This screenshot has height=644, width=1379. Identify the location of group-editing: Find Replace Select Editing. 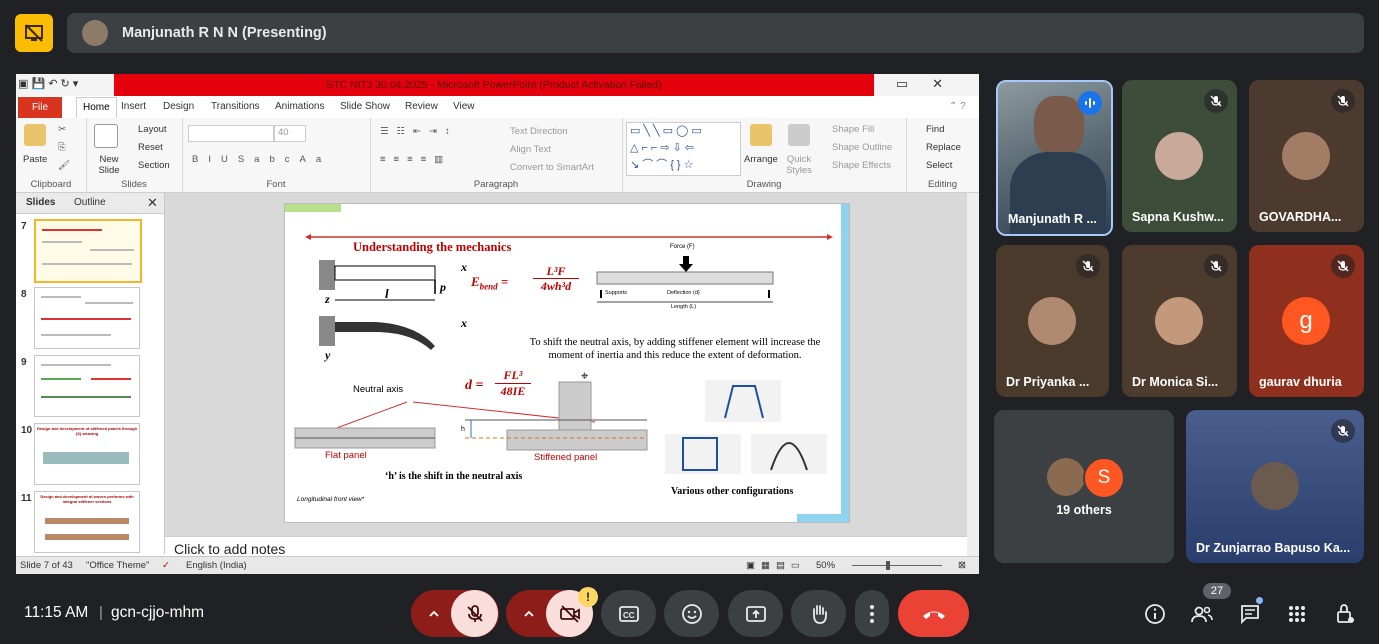
(942, 155).